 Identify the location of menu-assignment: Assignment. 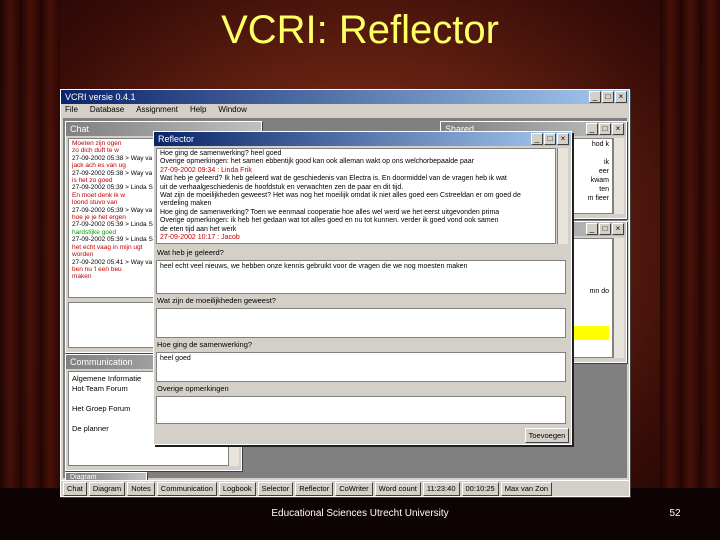
(157, 110).